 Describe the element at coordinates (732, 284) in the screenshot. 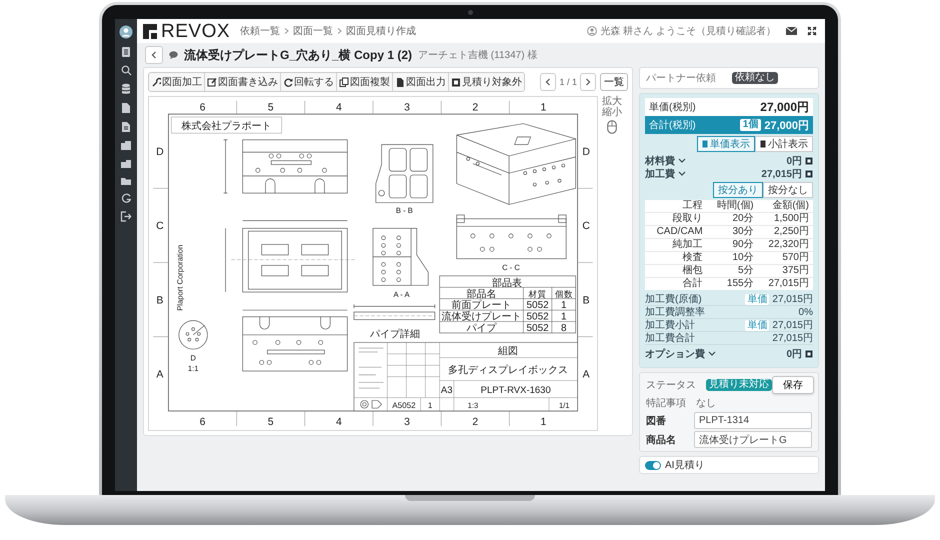

I see `table-cell: 155分` at that location.